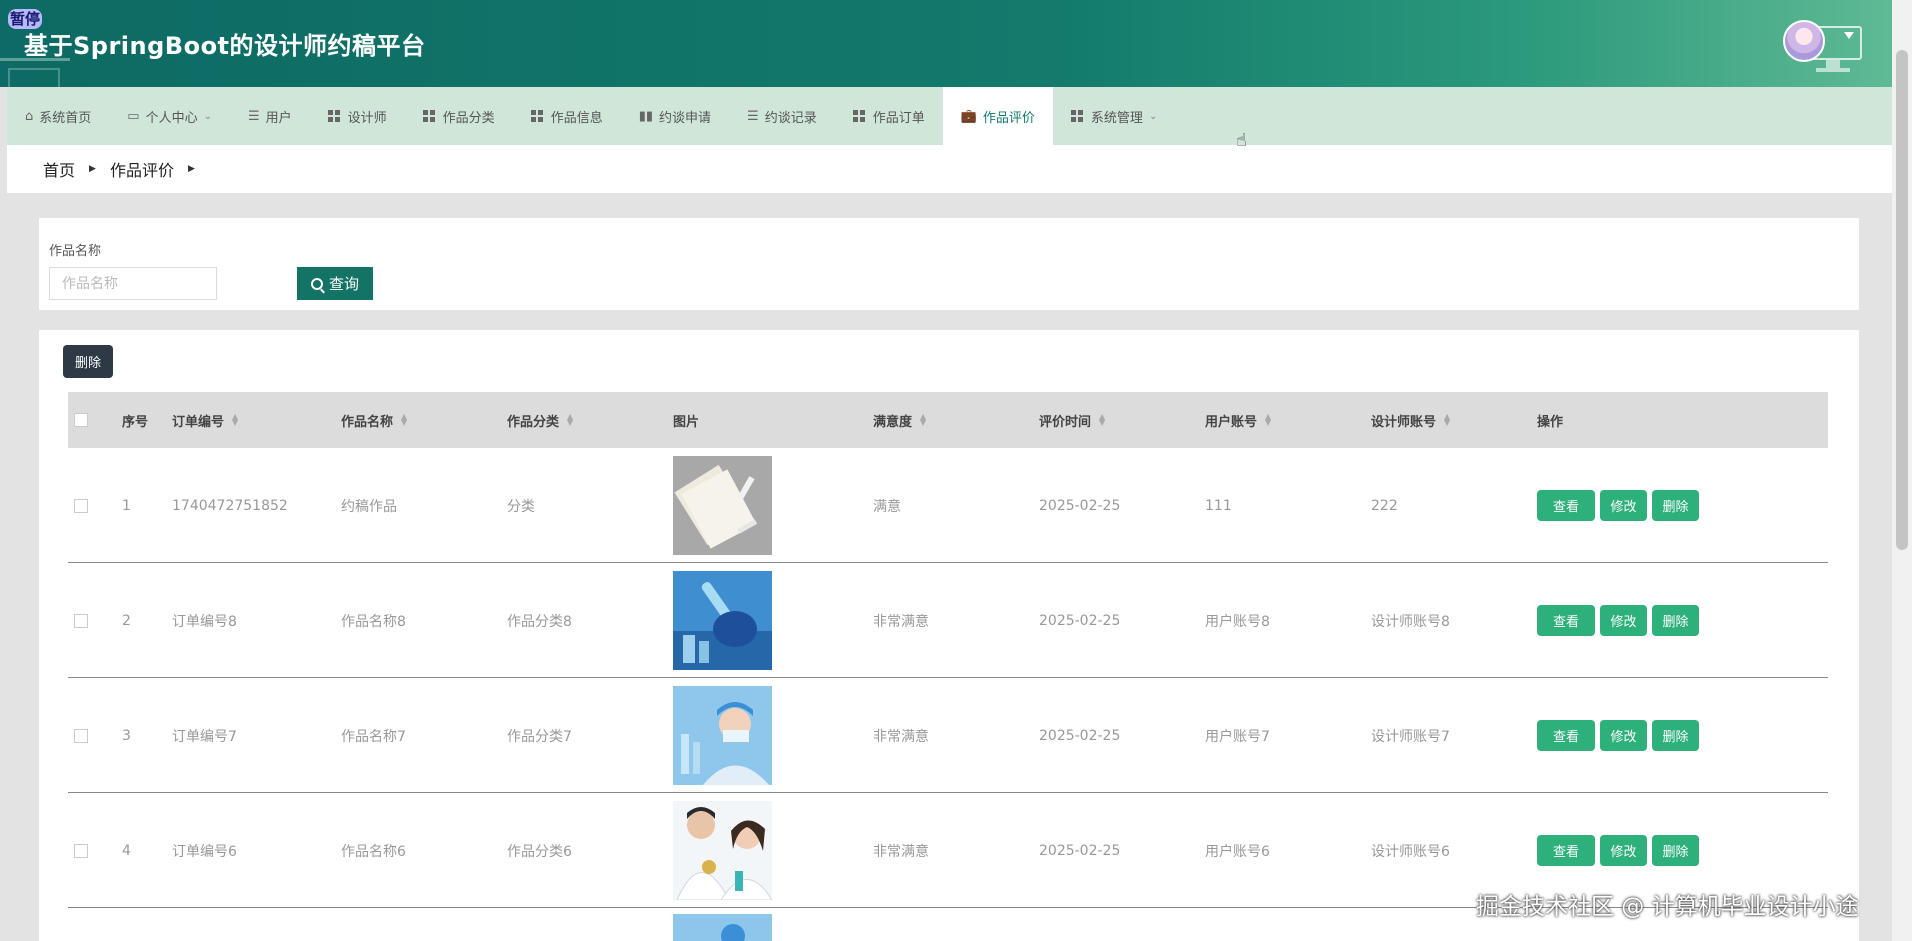 This screenshot has width=1912, height=941. What do you see at coordinates (968, 116) in the screenshot?
I see `briefcase-icon: 💼` at bounding box center [968, 116].